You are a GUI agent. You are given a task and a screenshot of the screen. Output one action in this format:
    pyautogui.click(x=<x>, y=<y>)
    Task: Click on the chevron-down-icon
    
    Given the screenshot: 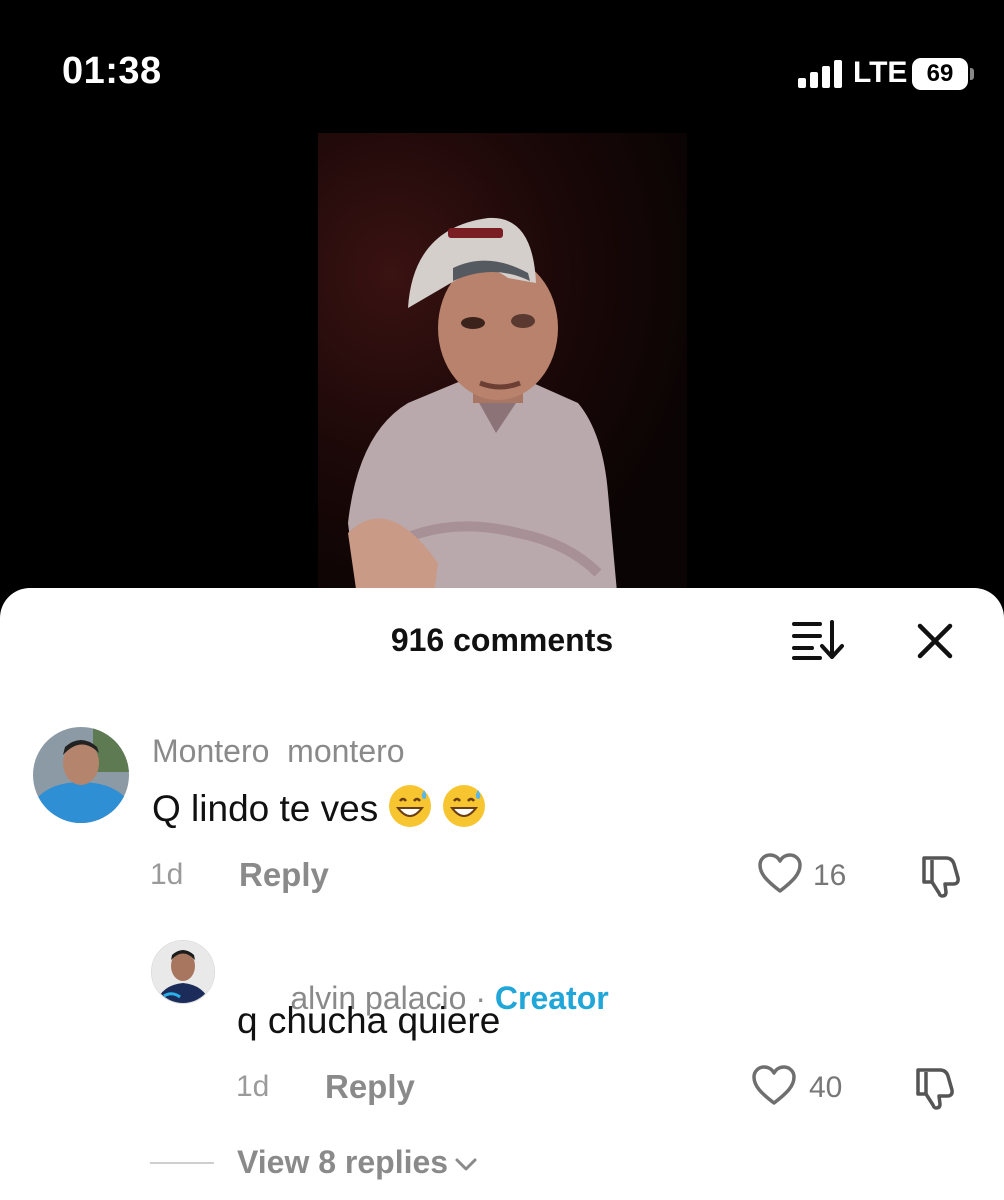 What is the action you would take?
    pyautogui.click(x=466, y=1164)
    